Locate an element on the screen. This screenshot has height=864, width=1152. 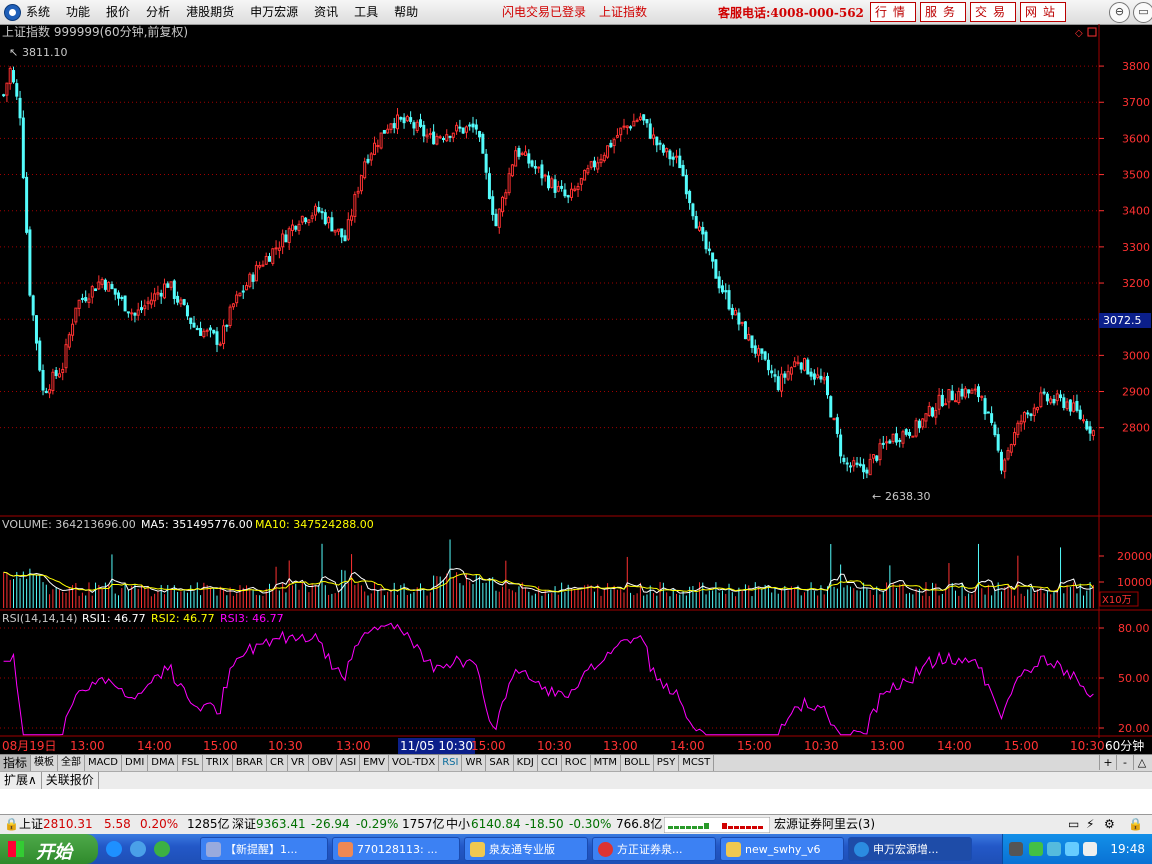
lock-icon: 🔒 is located at coordinates (11, 824).